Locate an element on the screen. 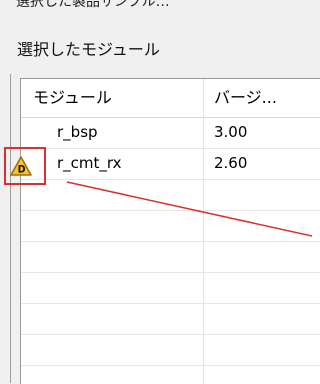 The height and width of the screenshot is (384, 320). table-row: r_bsp 3.00 is located at coordinates (170, 133).